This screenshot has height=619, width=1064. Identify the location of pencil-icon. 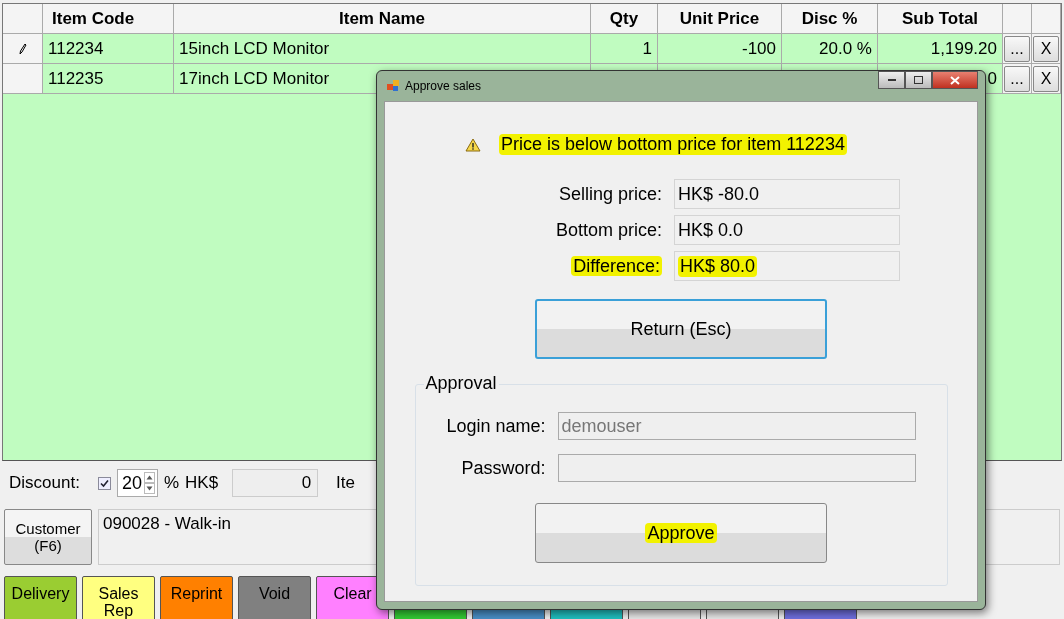
(22, 48).